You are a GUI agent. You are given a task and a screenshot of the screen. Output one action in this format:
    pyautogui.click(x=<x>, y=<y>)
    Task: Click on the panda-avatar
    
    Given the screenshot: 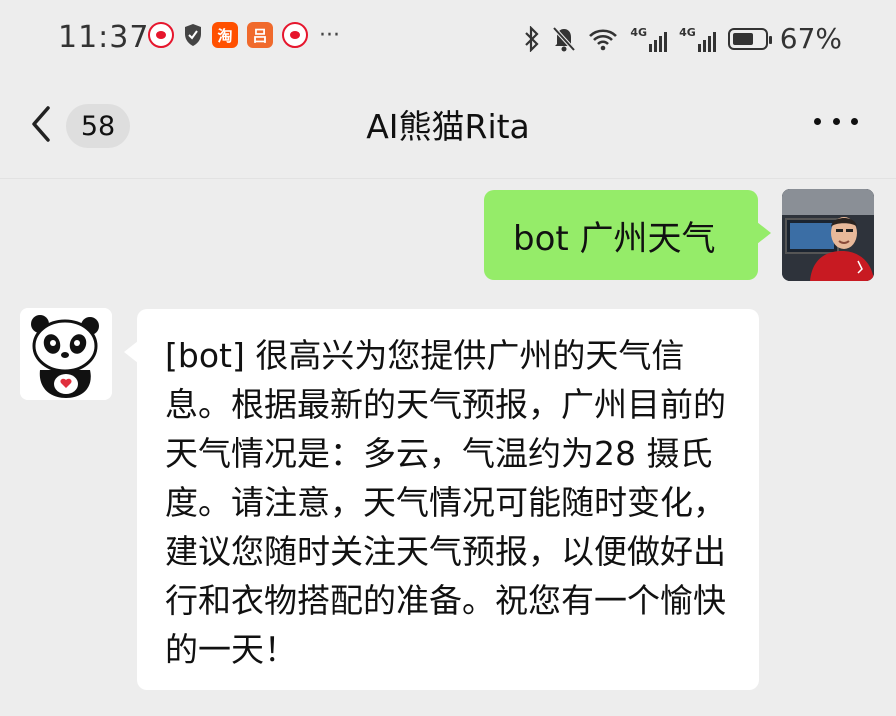 What is the action you would take?
    pyautogui.click(x=66, y=354)
    